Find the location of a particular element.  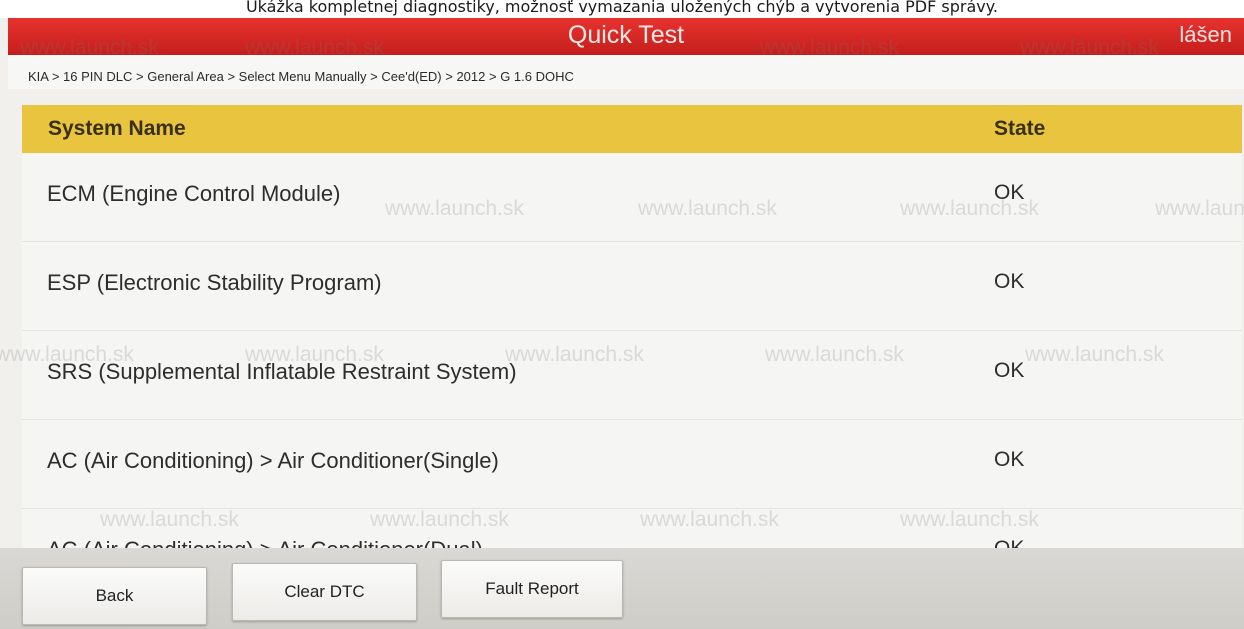

system-name: ECM (Engine Control Module) is located at coordinates (194, 193).